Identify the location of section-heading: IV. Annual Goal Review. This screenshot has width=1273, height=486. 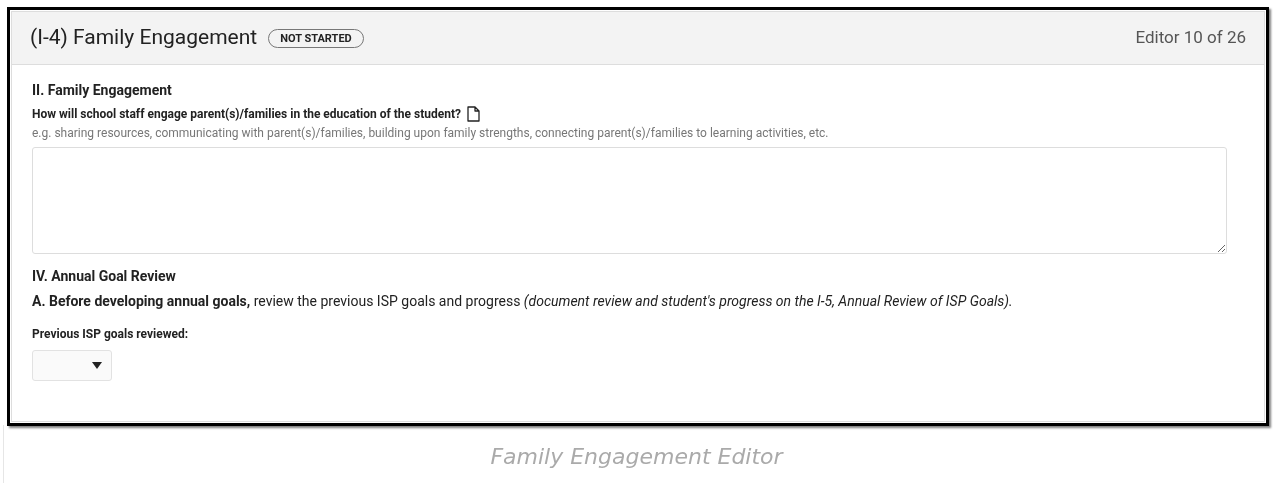
(104, 276).